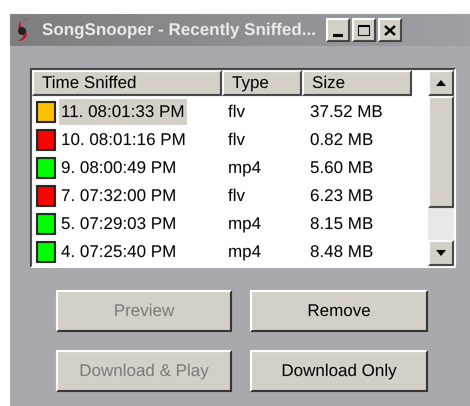 The width and height of the screenshot is (470, 406). What do you see at coordinates (118, 224) in the screenshot?
I see `table-cell: 5. 07:29:03 PM` at bounding box center [118, 224].